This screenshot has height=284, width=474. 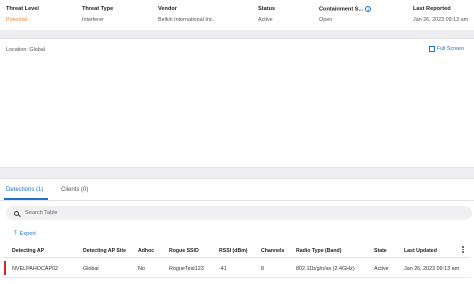 I want to click on cell-detecting-ap: NVELPAHOCAP02, so click(x=35, y=269).